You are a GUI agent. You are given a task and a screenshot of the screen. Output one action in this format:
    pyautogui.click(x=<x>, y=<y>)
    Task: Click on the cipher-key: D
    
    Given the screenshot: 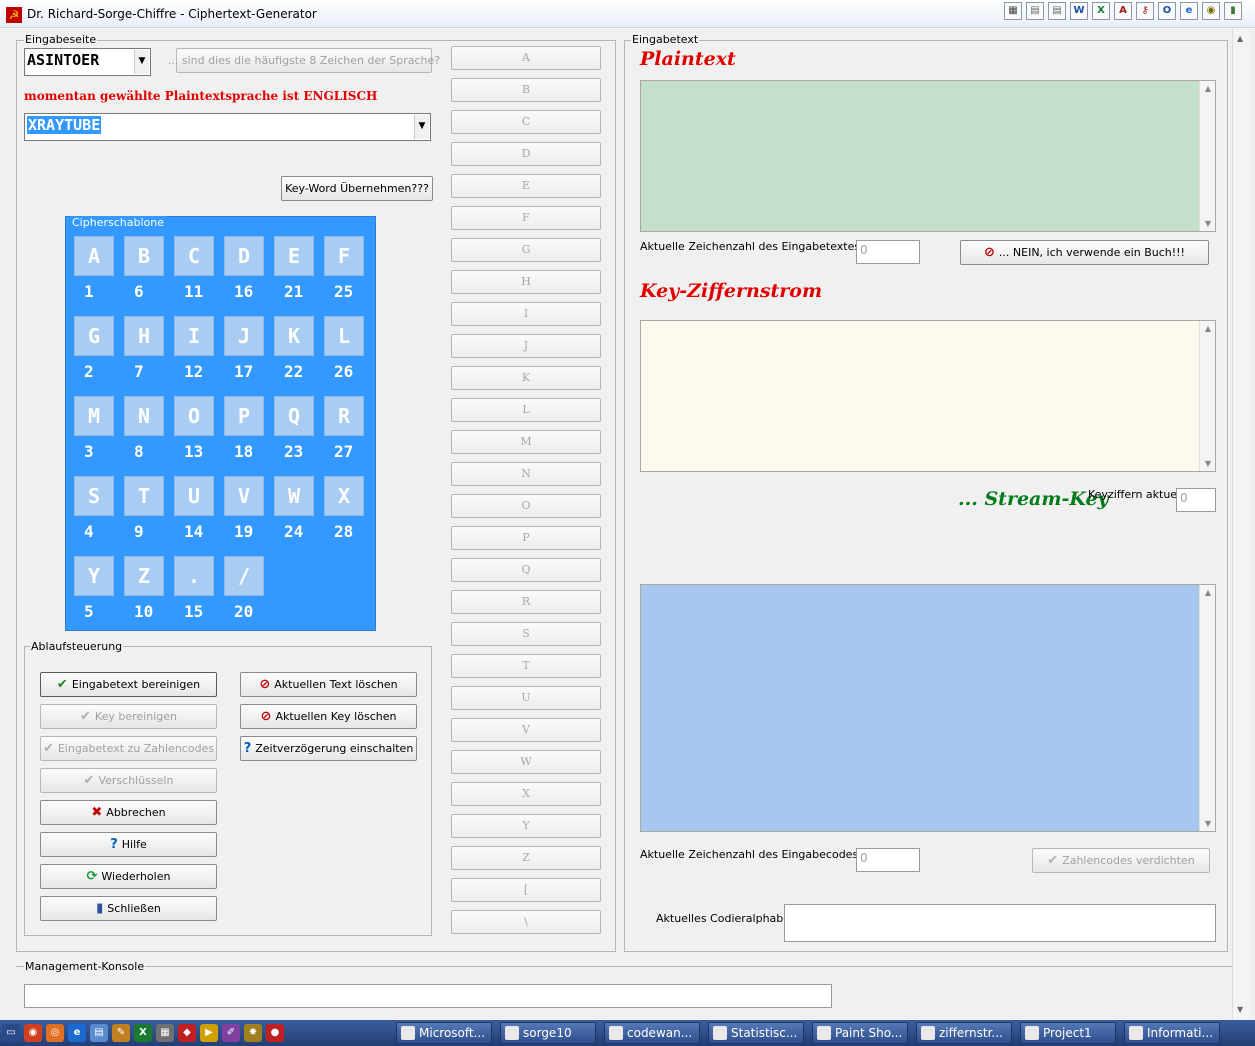 What is the action you would take?
    pyautogui.click(x=244, y=256)
    